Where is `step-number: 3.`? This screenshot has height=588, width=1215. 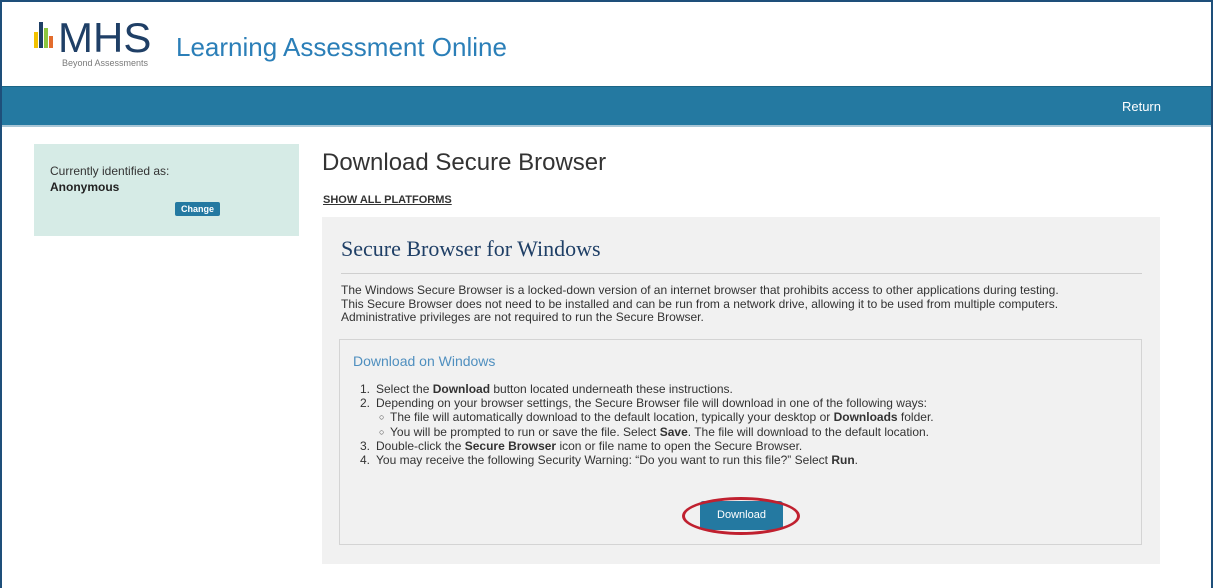 step-number: 3. is located at coordinates (365, 445).